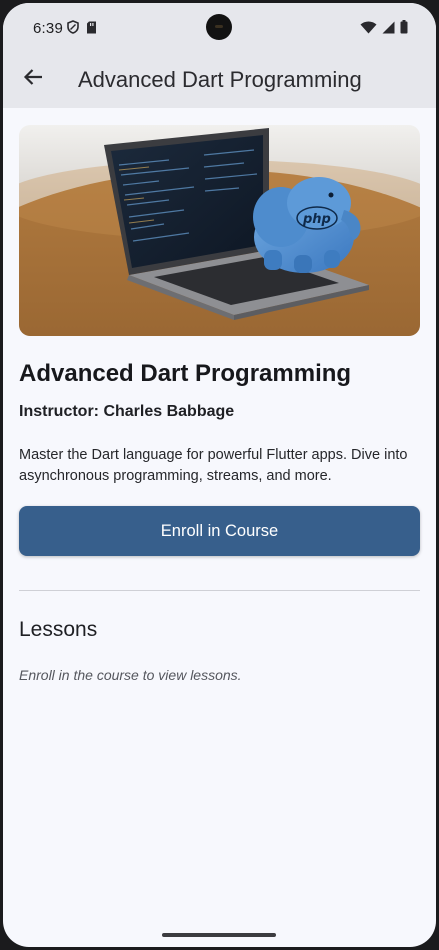 The image size is (439, 950). What do you see at coordinates (219, 590) in the screenshot?
I see `divider` at bounding box center [219, 590].